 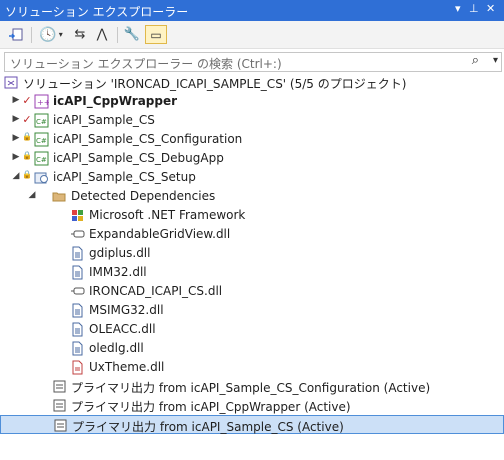 I want to click on dropdown-icon: ▾, so click(x=458, y=8).